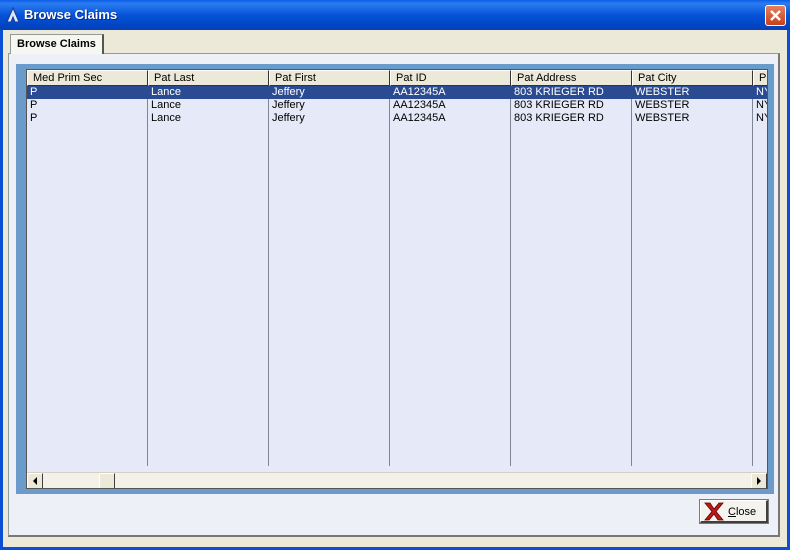  What do you see at coordinates (395, 15) in the screenshot?
I see `title-bar: Browse Claims` at bounding box center [395, 15].